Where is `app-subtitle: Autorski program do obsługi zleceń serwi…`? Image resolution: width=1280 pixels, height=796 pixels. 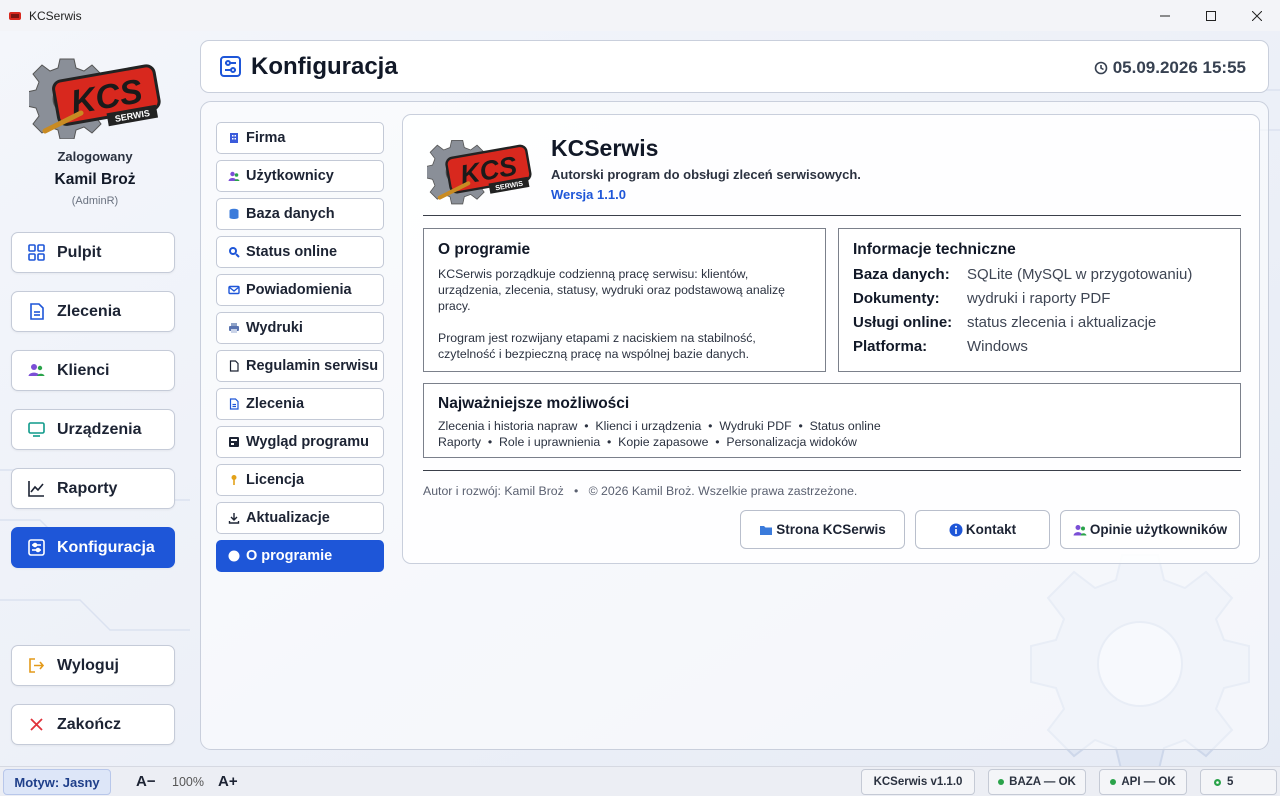 app-subtitle: Autorski program do obsługi zleceń serwi… is located at coordinates (706, 174).